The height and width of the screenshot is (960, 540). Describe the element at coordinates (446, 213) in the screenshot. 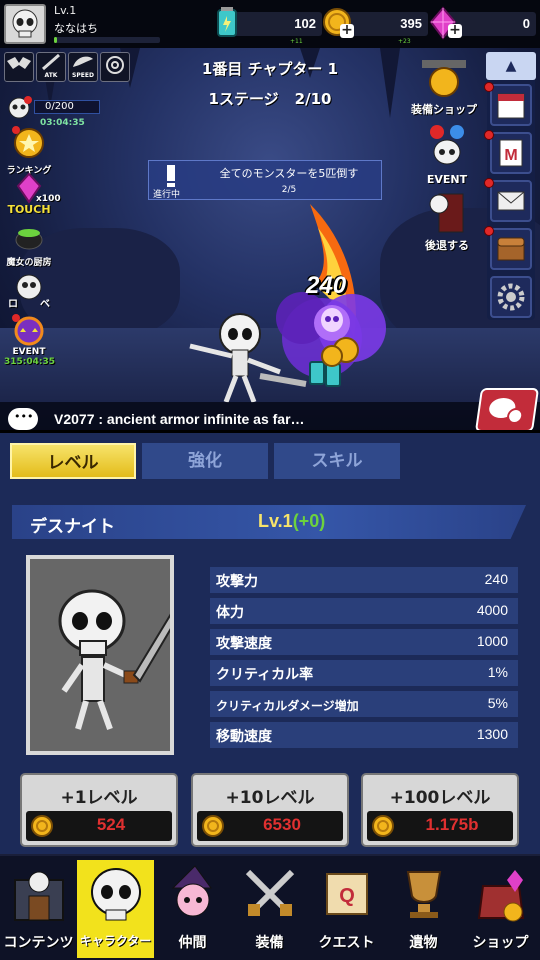

I see `retreat-door-icon` at that location.